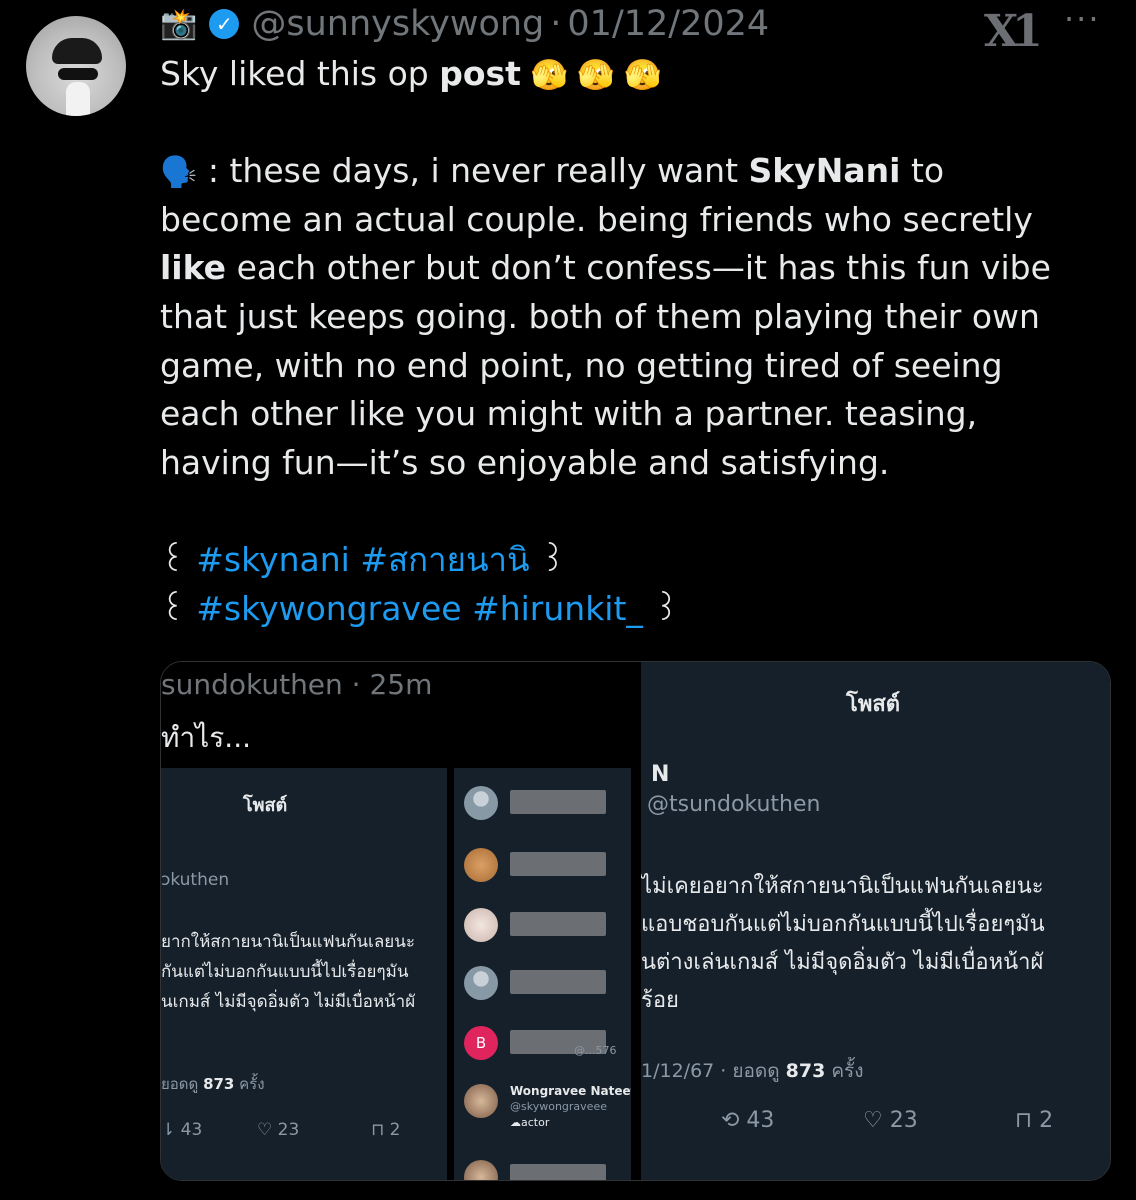  What do you see at coordinates (224, 24) in the screenshot?
I see `verified-badge-icon: ✓` at bounding box center [224, 24].